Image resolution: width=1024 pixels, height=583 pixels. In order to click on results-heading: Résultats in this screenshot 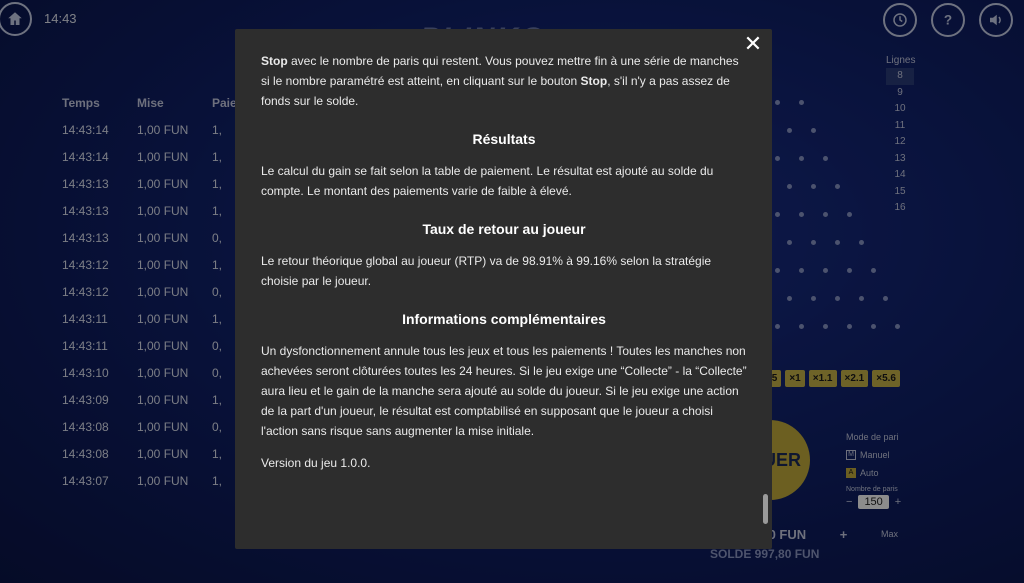, I will do `click(504, 139)`.